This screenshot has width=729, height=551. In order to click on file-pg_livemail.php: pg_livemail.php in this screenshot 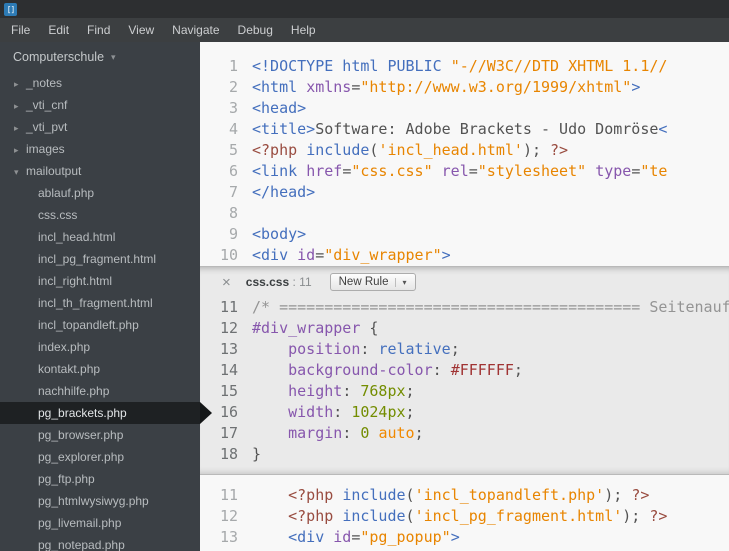, I will do `click(100, 523)`.